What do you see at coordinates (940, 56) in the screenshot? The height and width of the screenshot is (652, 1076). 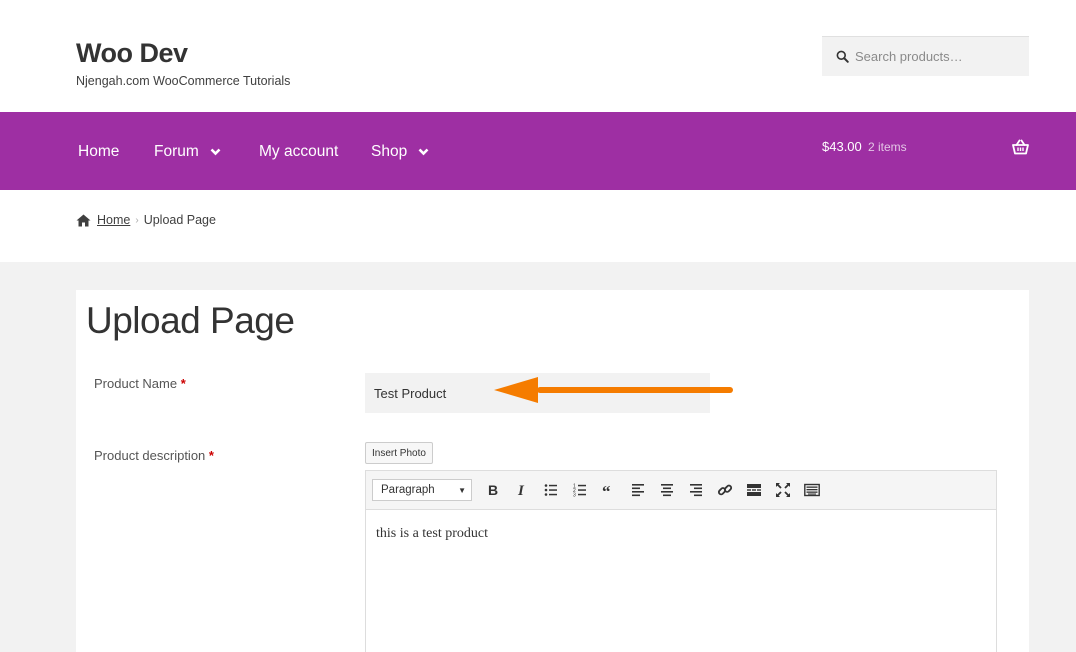 I see `search-input` at bounding box center [940, 56].